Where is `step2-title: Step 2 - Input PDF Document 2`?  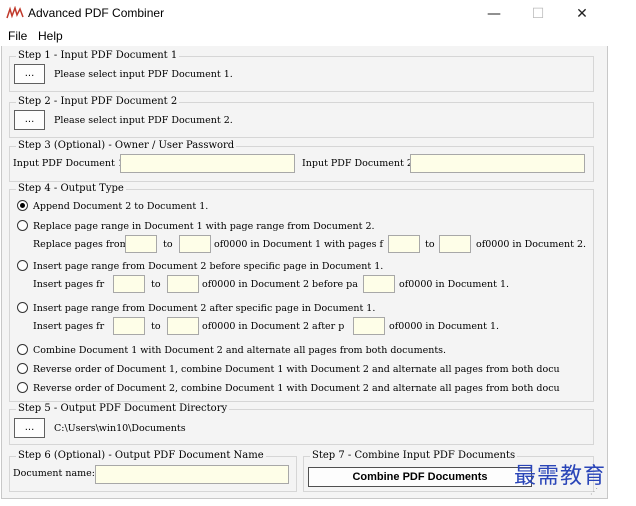
step2-title: Step 2 - Input PDF Document 2 is located at coordinates (98, 101).